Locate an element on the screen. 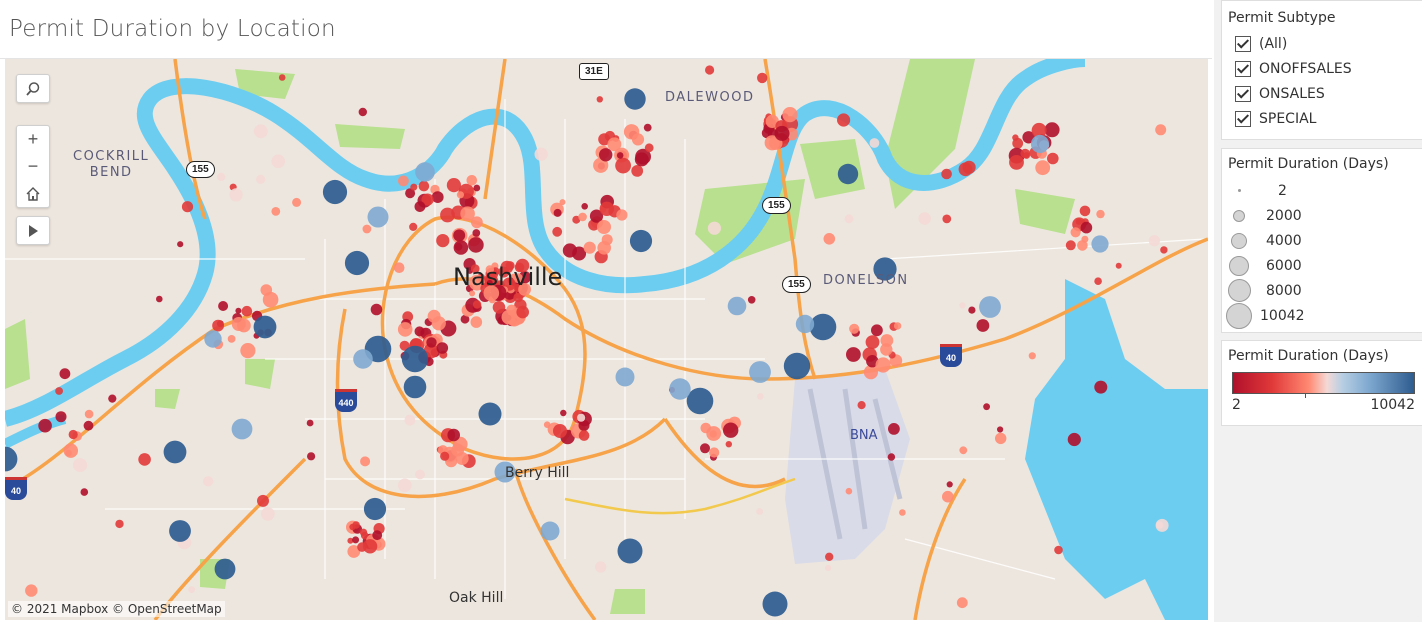  zoom-in-button: + is located at coordinates (33, 139).